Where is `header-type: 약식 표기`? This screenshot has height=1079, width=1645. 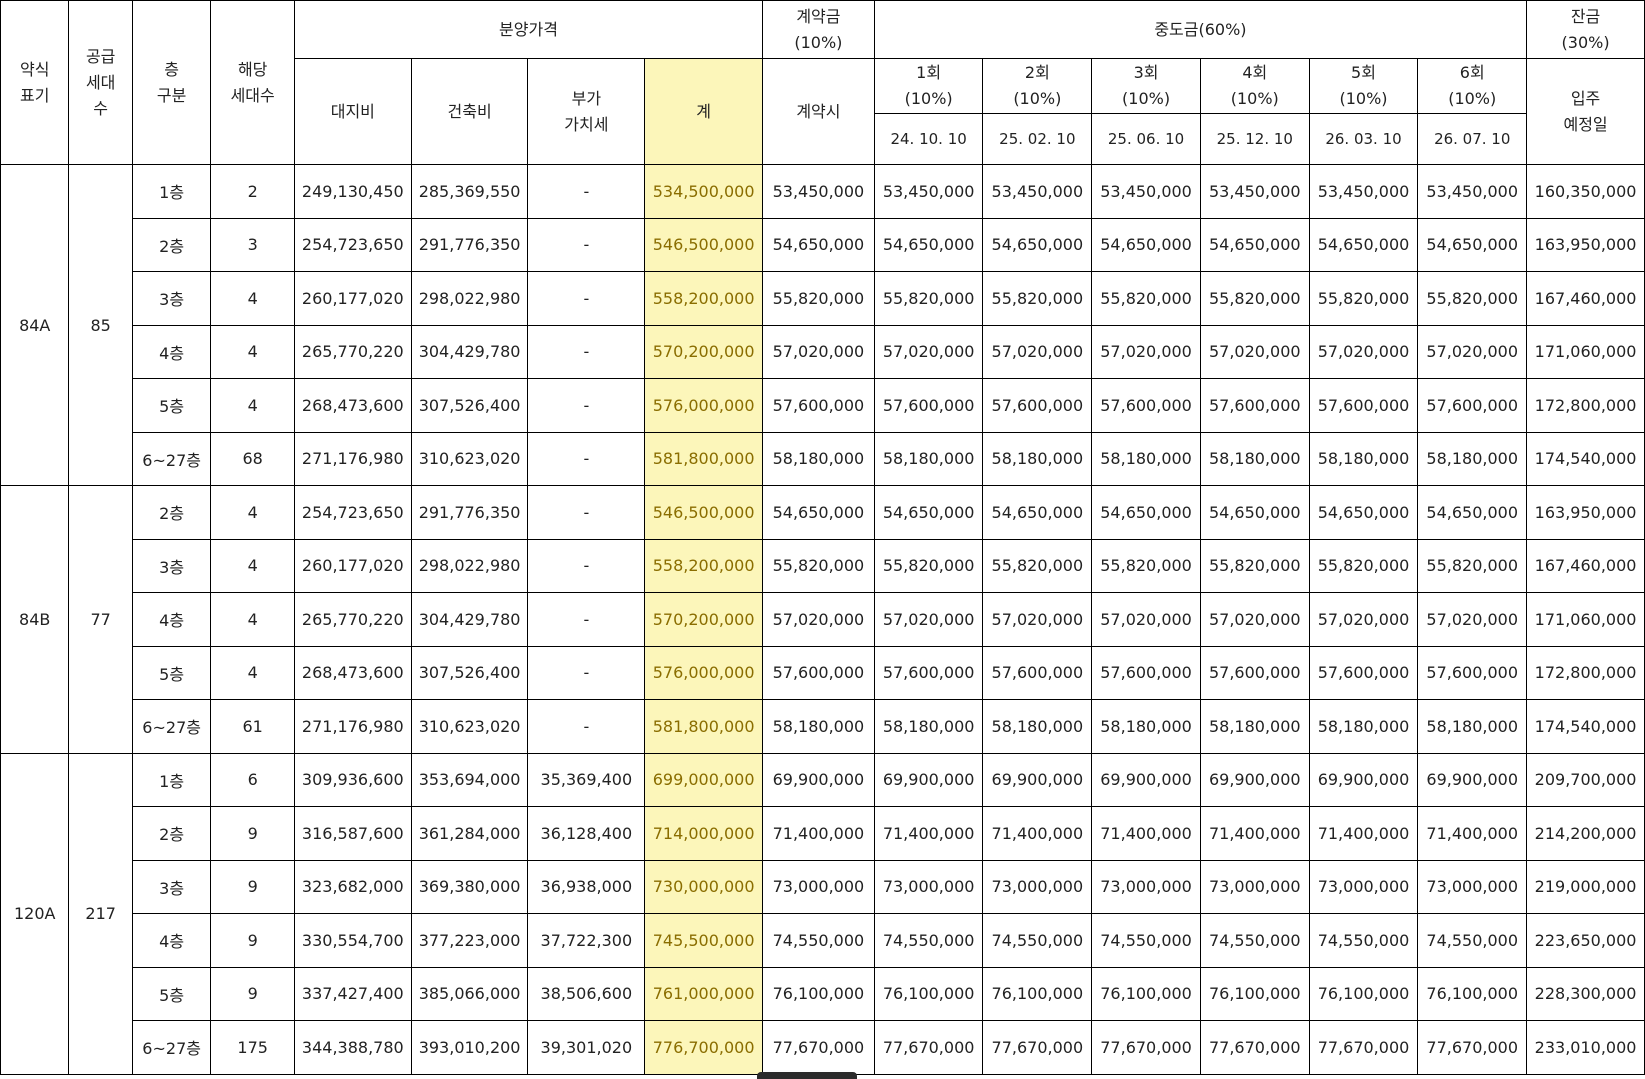 header-type: 약식 표기 is located at coordinates (35, 82).